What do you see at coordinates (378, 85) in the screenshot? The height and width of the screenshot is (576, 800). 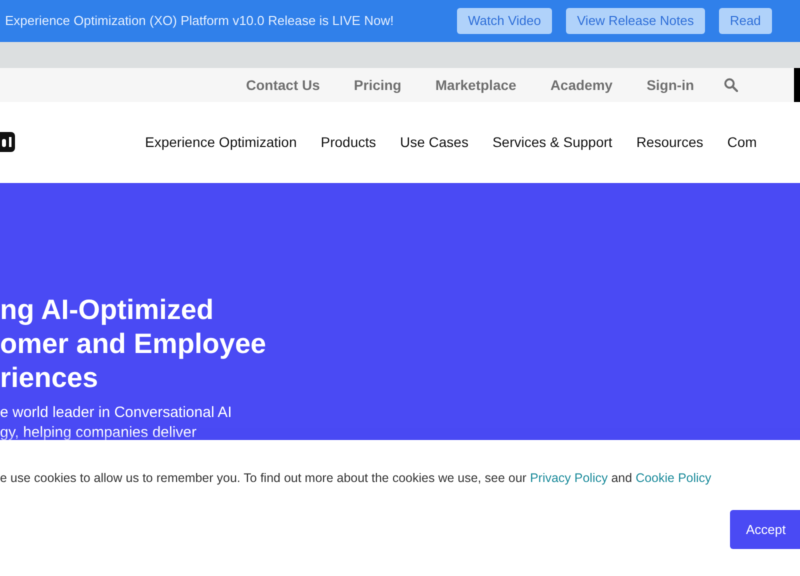 I see `utility-nav-link: Pricing` at bounding box center [378, 85].